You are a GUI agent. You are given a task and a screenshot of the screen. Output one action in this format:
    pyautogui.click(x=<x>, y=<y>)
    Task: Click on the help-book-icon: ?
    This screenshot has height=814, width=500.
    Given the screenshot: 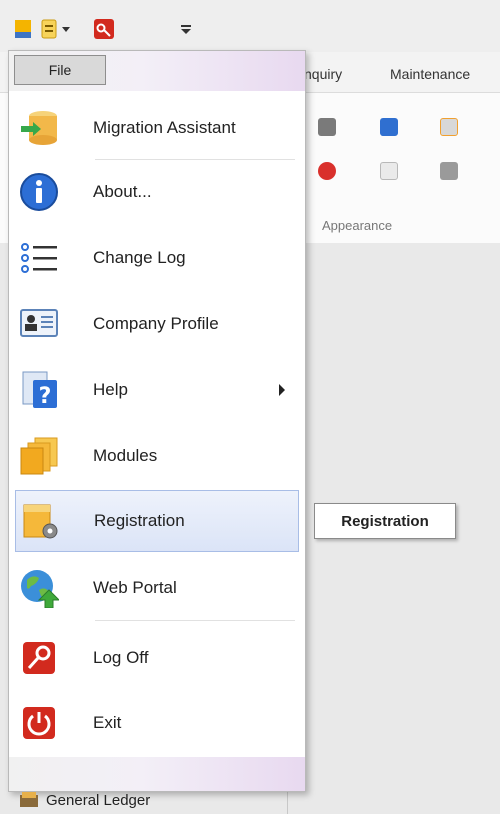 What is the action you would take?
    pyautogui.click(x=39, y=390)
    